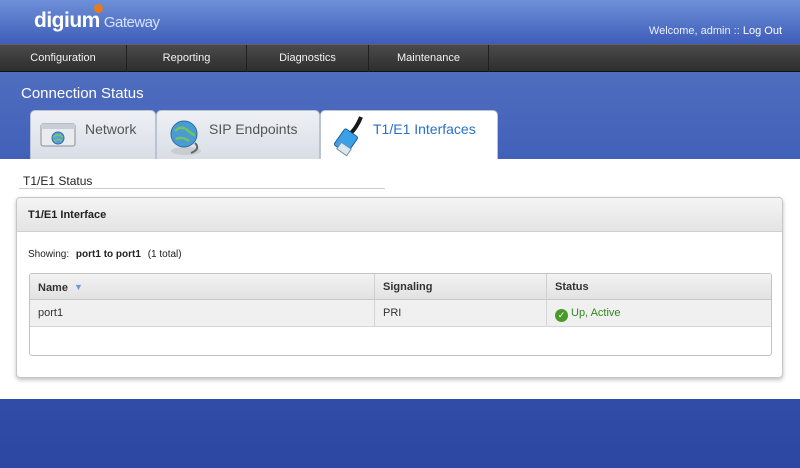 The image size is (800, 468). What do you see at coordinates (67, 20) in the screenshot?
I see `brand-name: digium` at bounding box center [67, 20].